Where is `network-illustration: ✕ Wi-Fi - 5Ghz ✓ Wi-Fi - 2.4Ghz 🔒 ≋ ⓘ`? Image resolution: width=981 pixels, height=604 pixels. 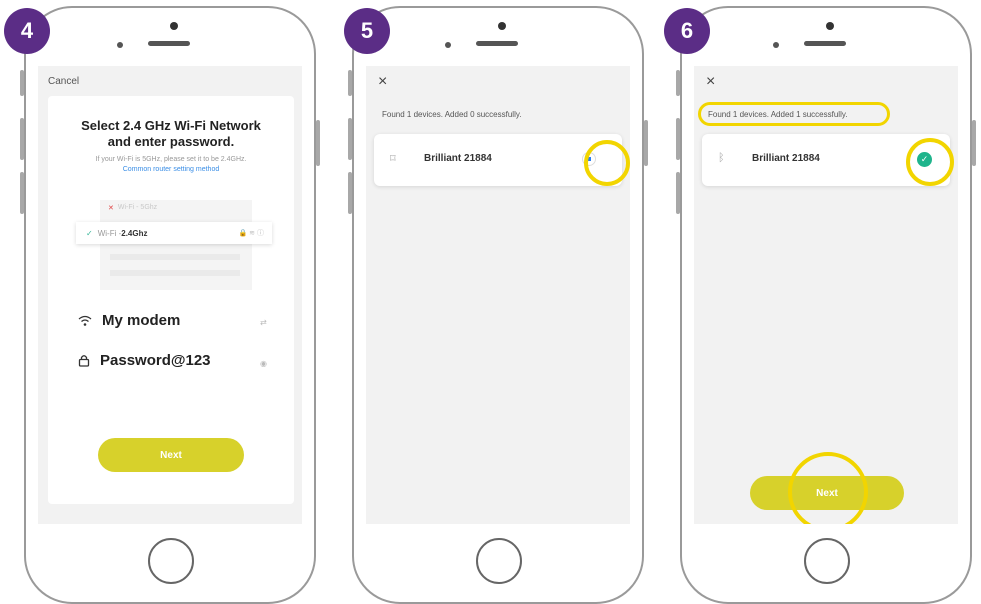 network-illustration: ✕ Wi-Fi - 5Ghz ✓ Wi-Fi - 2.4Ghz 🔒 ≋ ⓘ is located at coordinates (174, 245).